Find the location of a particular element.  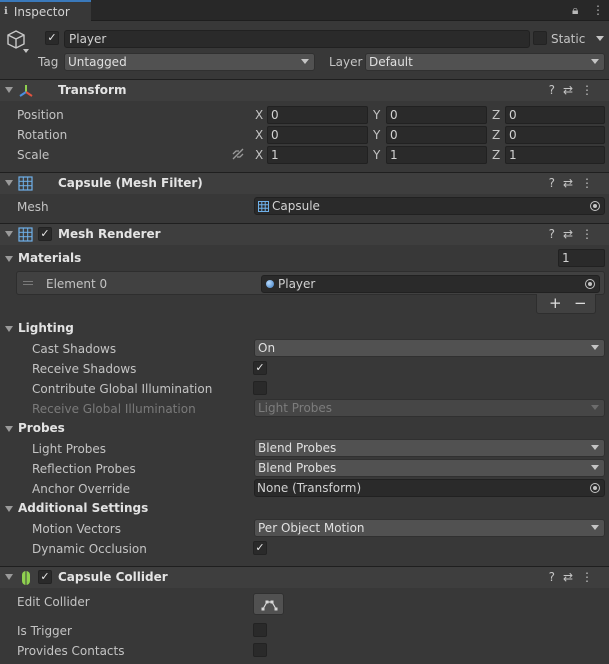

position-x-field: 0 is located at coordinates (317, 115).